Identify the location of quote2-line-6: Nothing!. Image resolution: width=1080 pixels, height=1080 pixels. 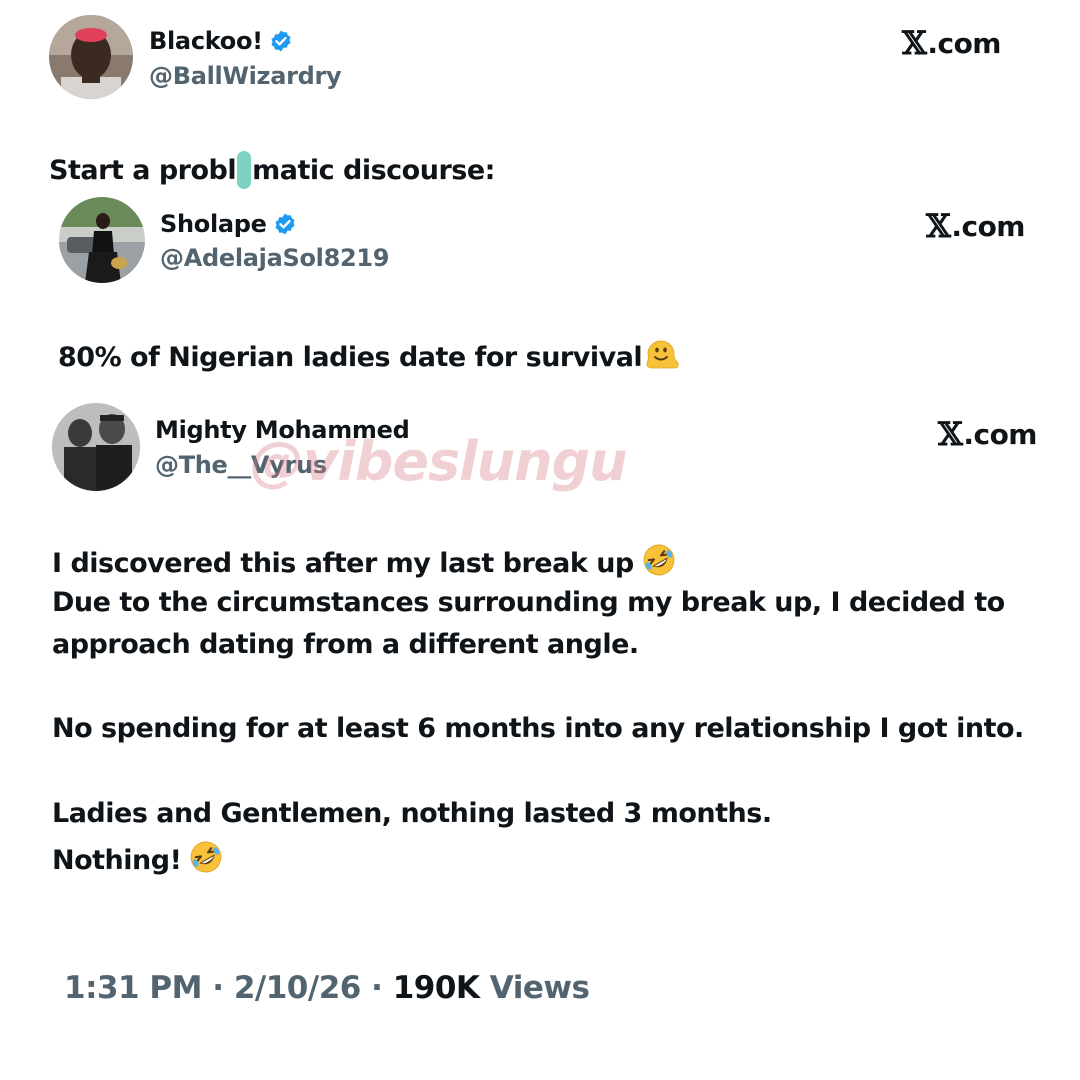
(137, 858).